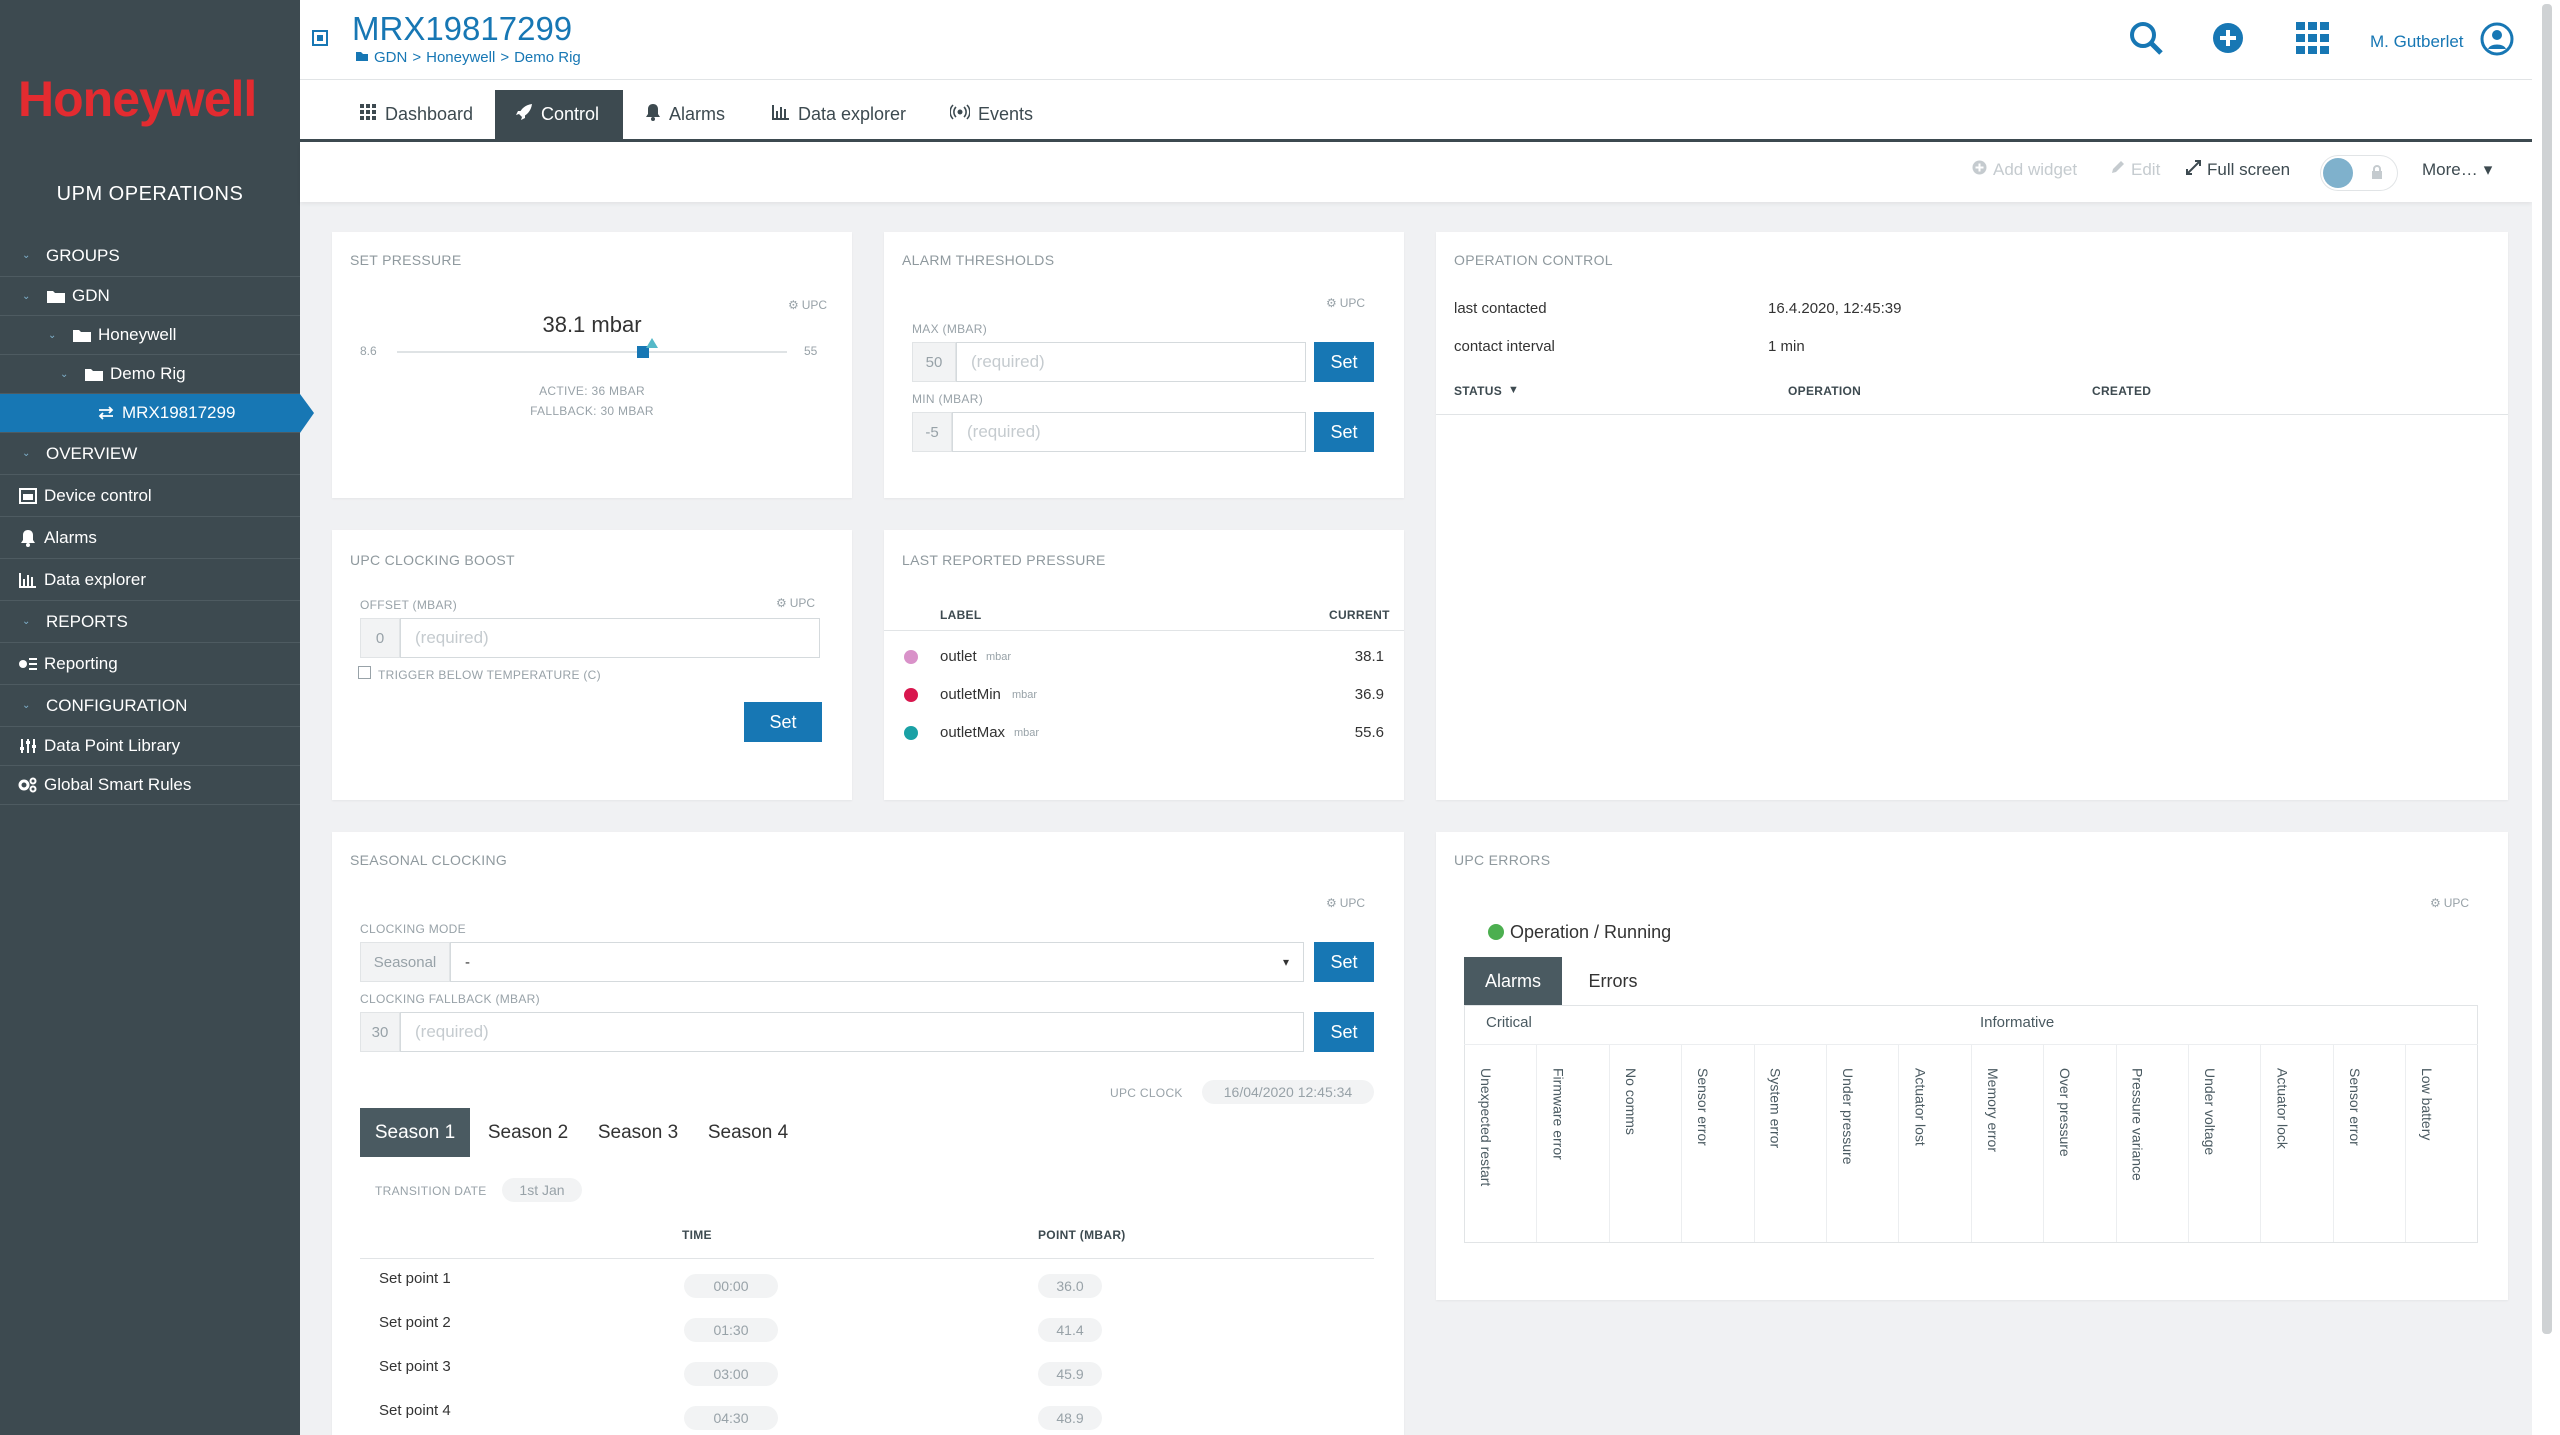 The height and width of the screenshot is (1435, 2560). What do you see at coordinates (150, 785) in the screenshot?
I see `sidebar-item-global-smart-rules: Global Smart Rules` at bounding box center [150, 785].